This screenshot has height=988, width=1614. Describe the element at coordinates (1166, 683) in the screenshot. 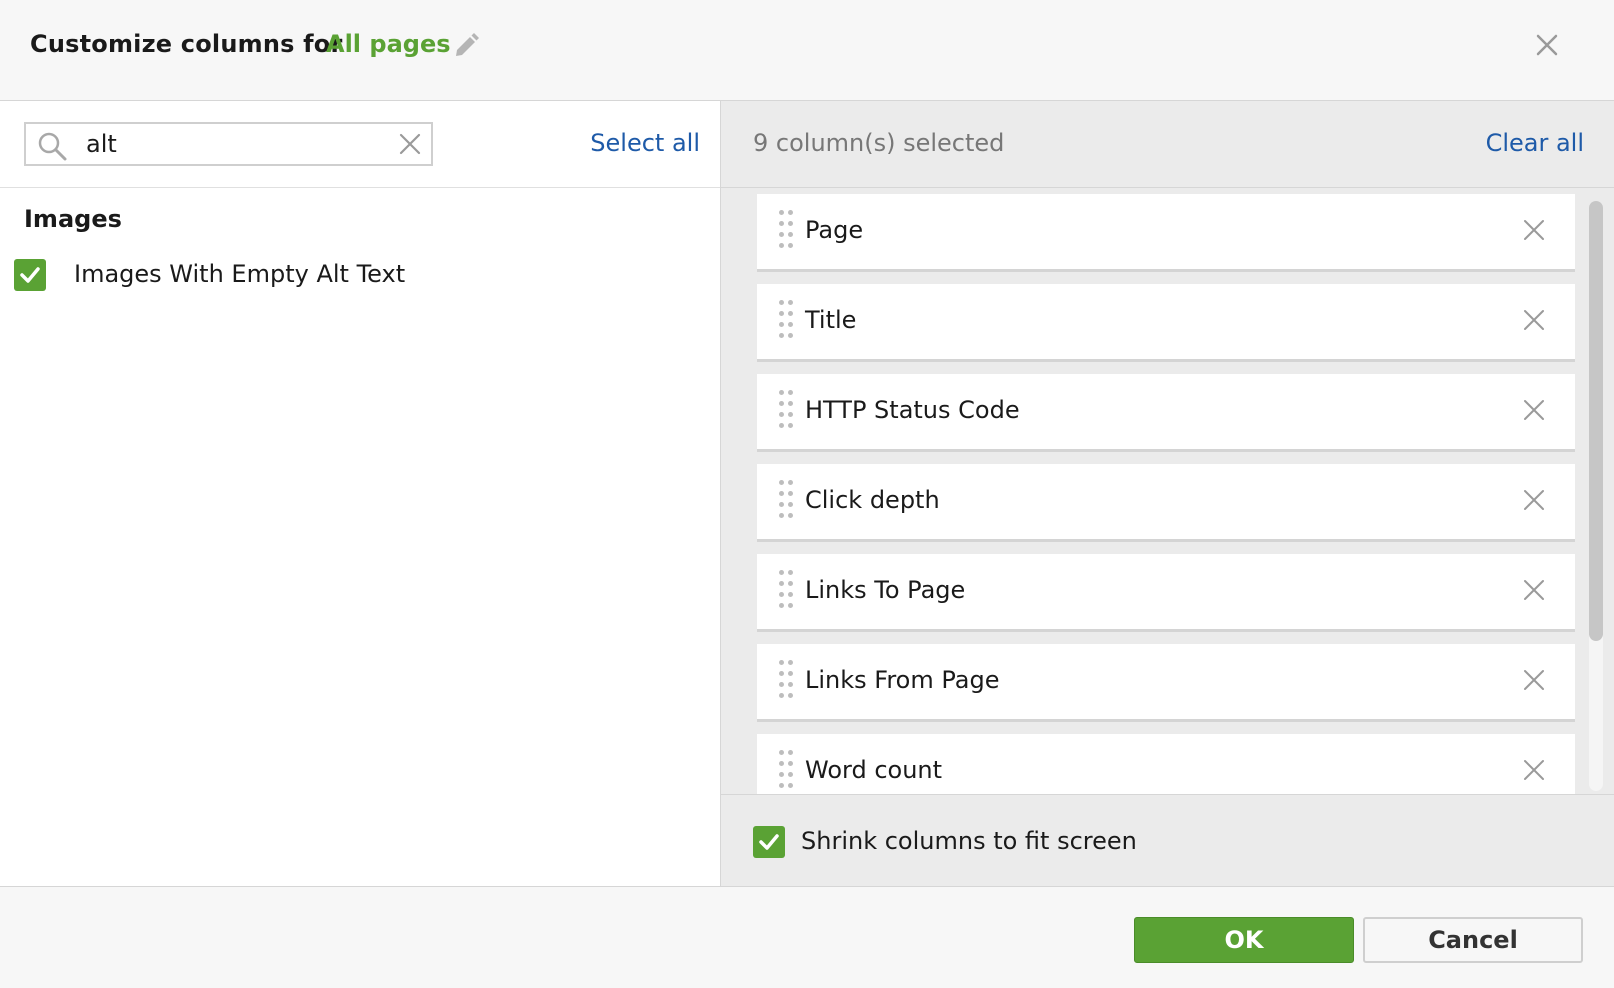

I see `selected-column-item: Links From Page` at that location.